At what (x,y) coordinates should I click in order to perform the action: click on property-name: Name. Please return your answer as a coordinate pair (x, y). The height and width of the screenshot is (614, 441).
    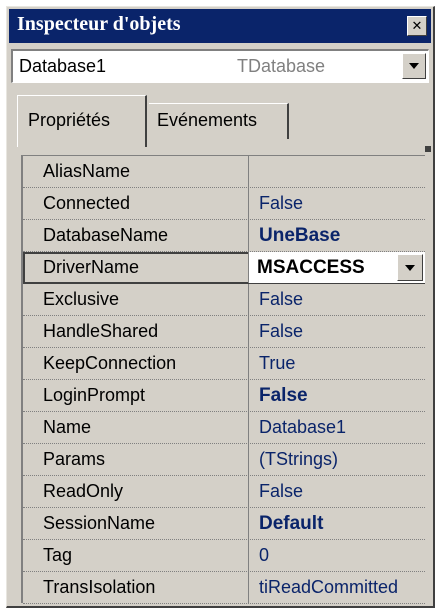
    Looking at the image, I should click on (136, 427).